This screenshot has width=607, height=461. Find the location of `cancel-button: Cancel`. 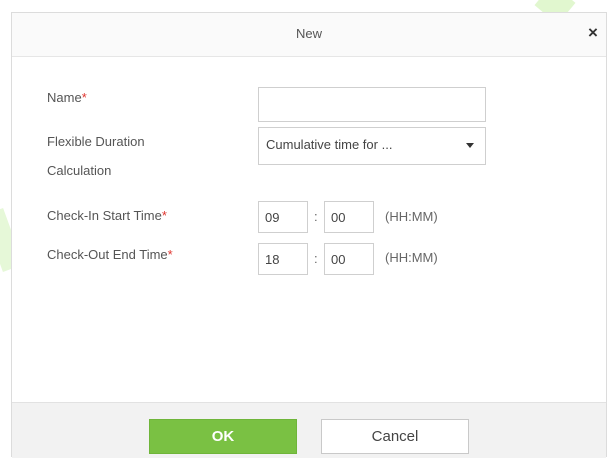

cancel-button: Cancel is located at coordinates (395, 436).